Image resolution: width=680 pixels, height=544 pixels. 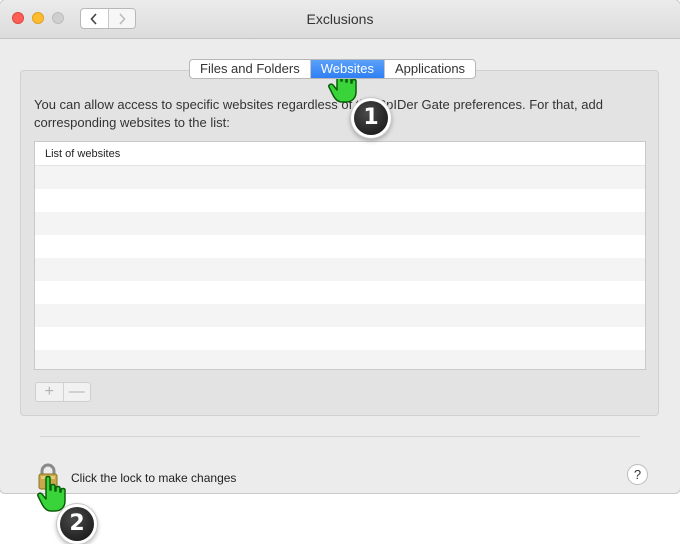 What do you see at coordinates (250, 69) in the screenshot?
I see `tab-files-and-folders: Files and Folders` at bounding box center [250, 69].